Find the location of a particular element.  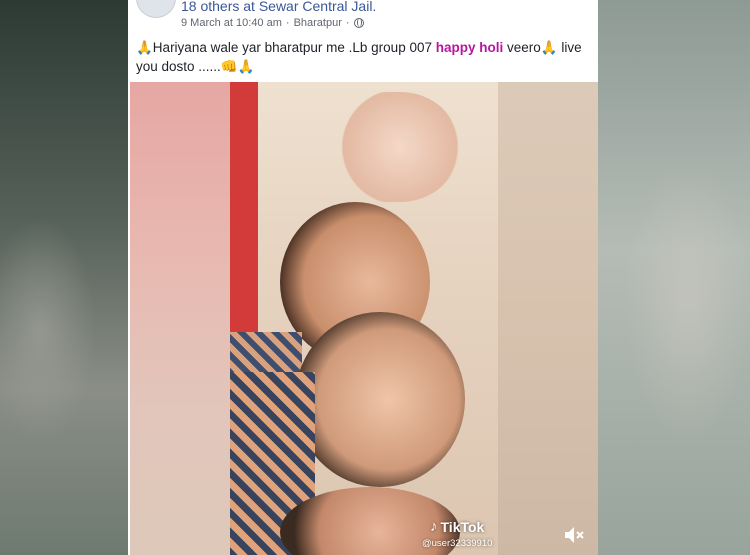

video-figure-face is located at coordinates (380, 399).